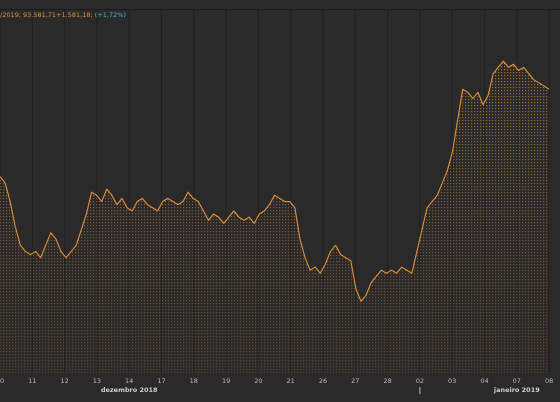  What do you see at coordinates (516, 390) in the screenshot?
I see `x-month-label: janeiro 2019` at bounding box center [516, 390].